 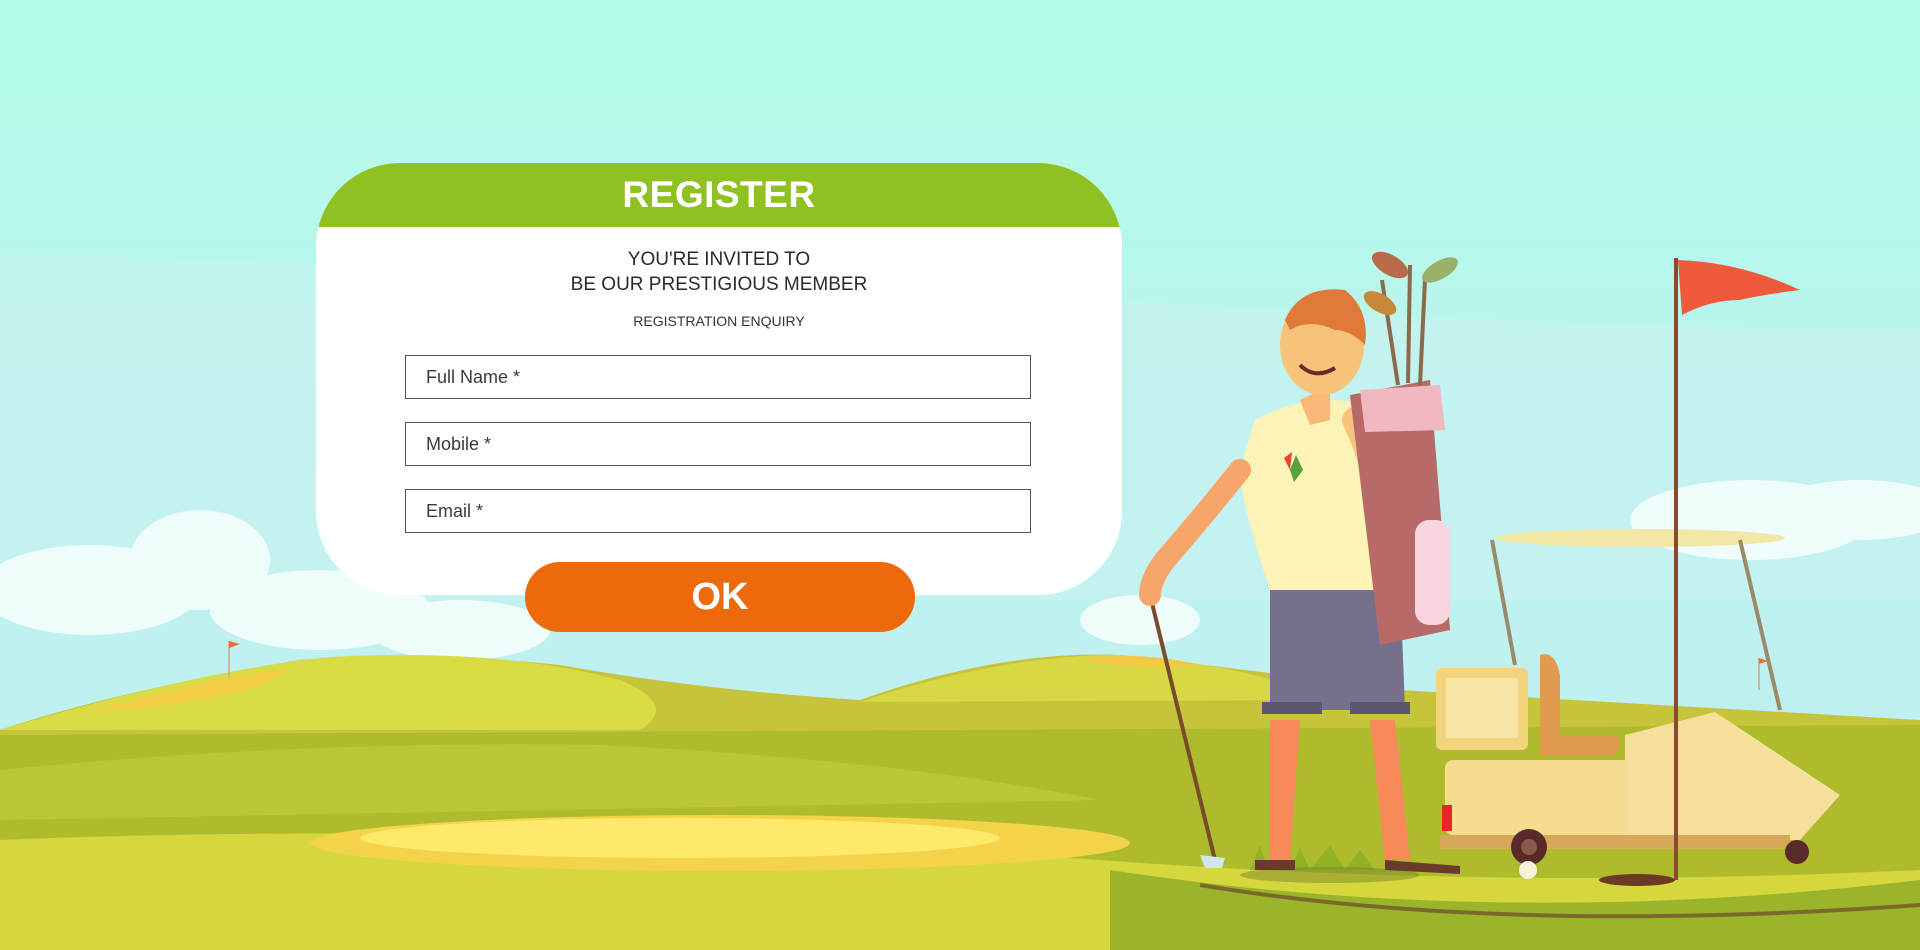 I want to click on mobile-field, so click(x=718, y=444).